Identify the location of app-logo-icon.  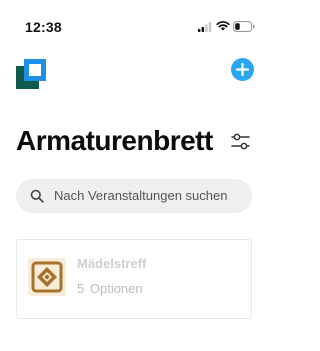
(31, 74).